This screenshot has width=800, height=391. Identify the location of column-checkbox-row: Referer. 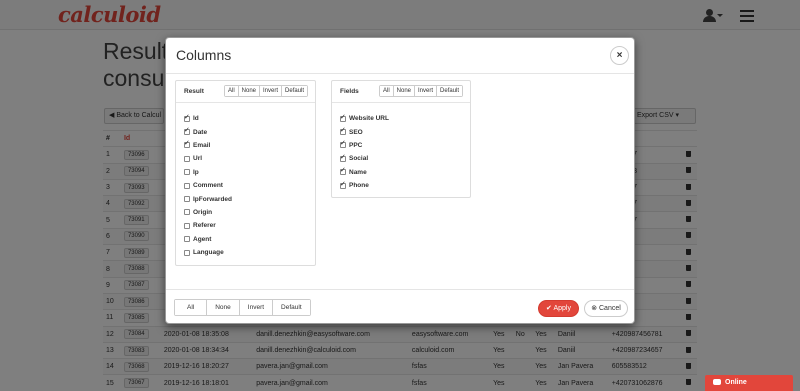
(208, 225).